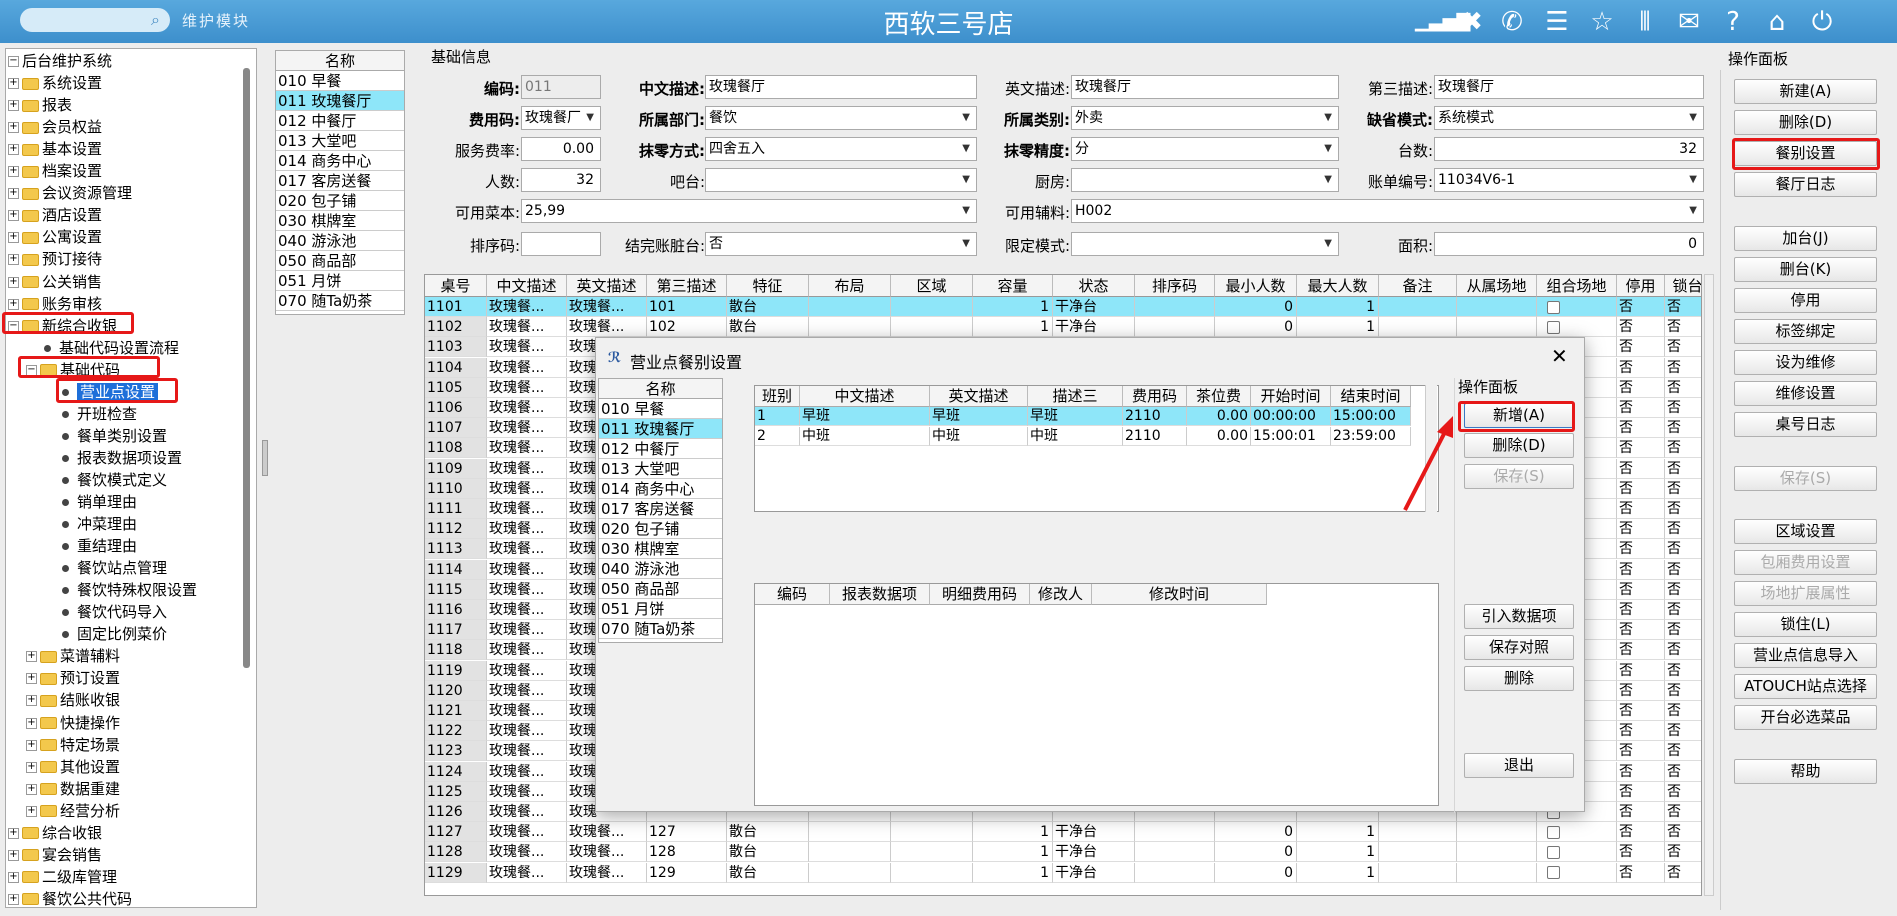  Describe the element at coordinates (456, 690) in the screenshot. I see `table-cell: 1120` at that location.